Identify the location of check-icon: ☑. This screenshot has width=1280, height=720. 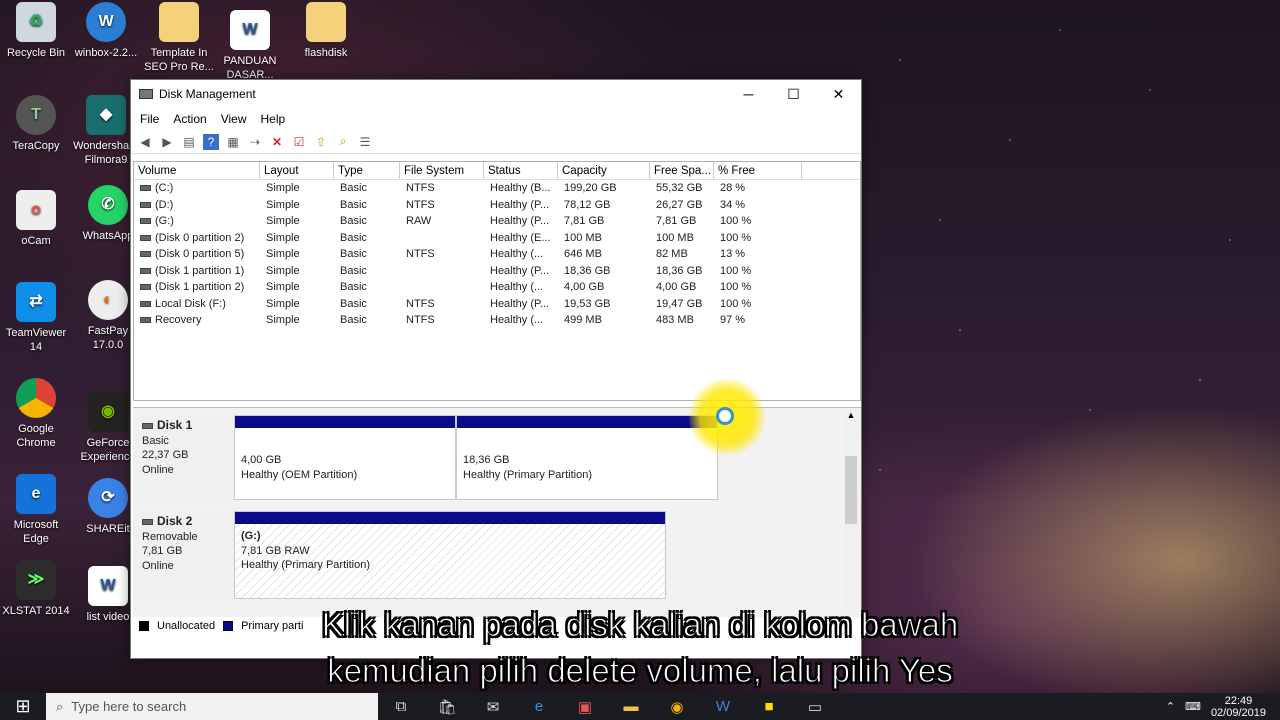
(299, 142).